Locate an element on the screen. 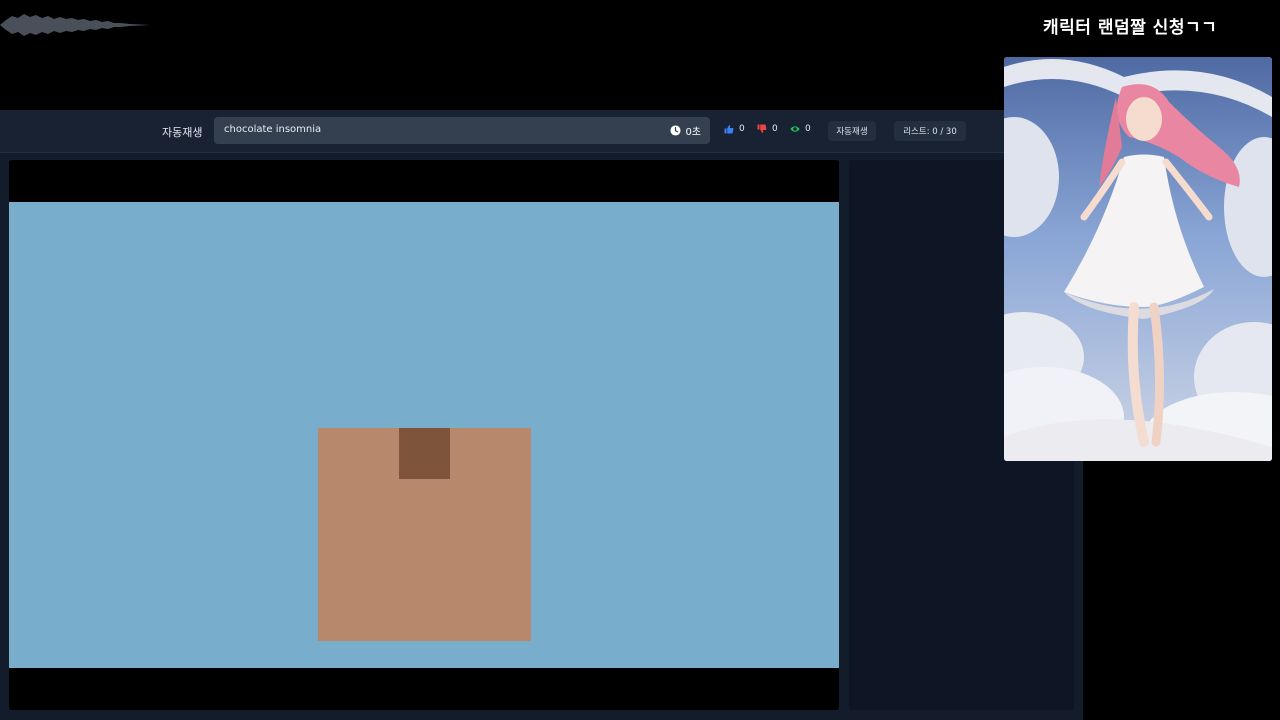  clock-icon is located at coordinates (675, 130).